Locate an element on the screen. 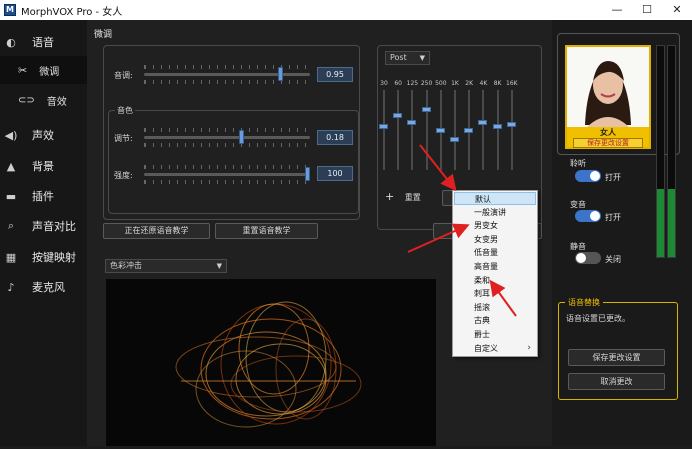 The height and width of the screenshot is (449, 692). sidebar-item-label: 麦克风 is located at coordinates (48, 287).